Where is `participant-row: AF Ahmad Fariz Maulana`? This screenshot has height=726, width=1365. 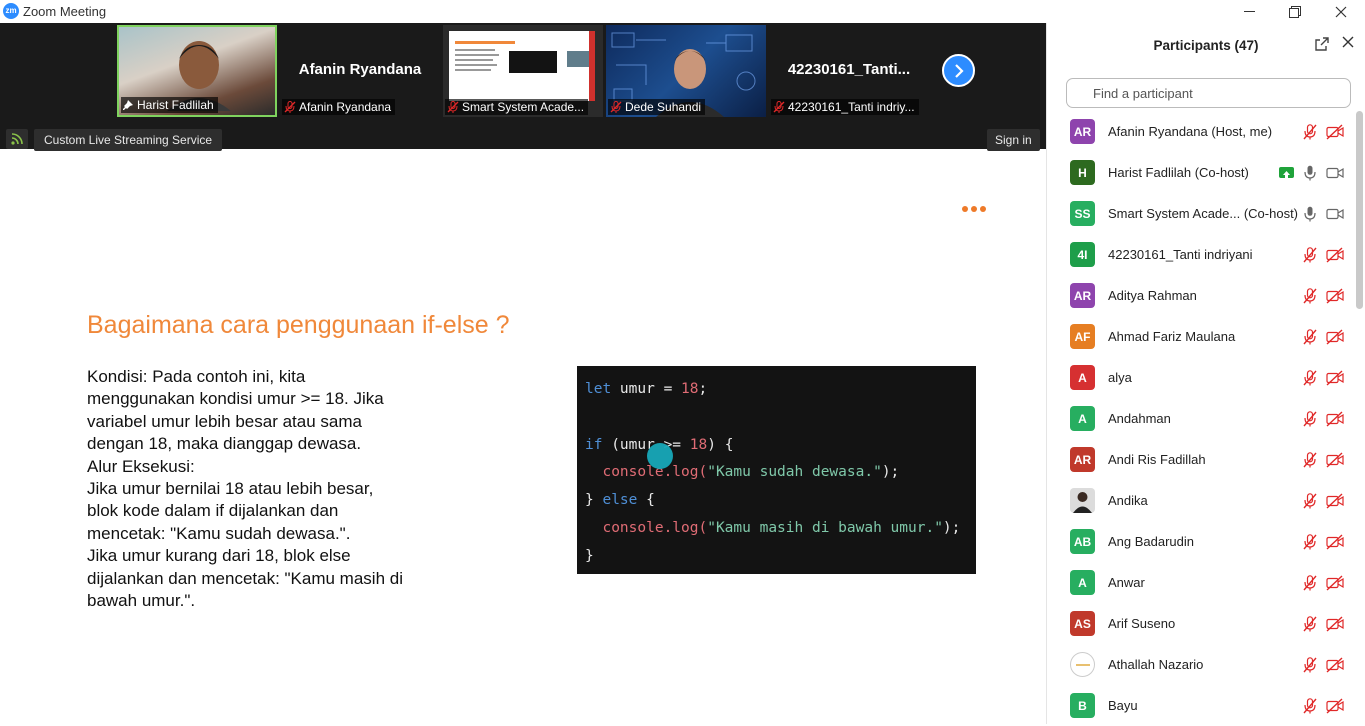 participant-row: AF Ahmad Fariz Maulana is located at coordinates (1202, 336).